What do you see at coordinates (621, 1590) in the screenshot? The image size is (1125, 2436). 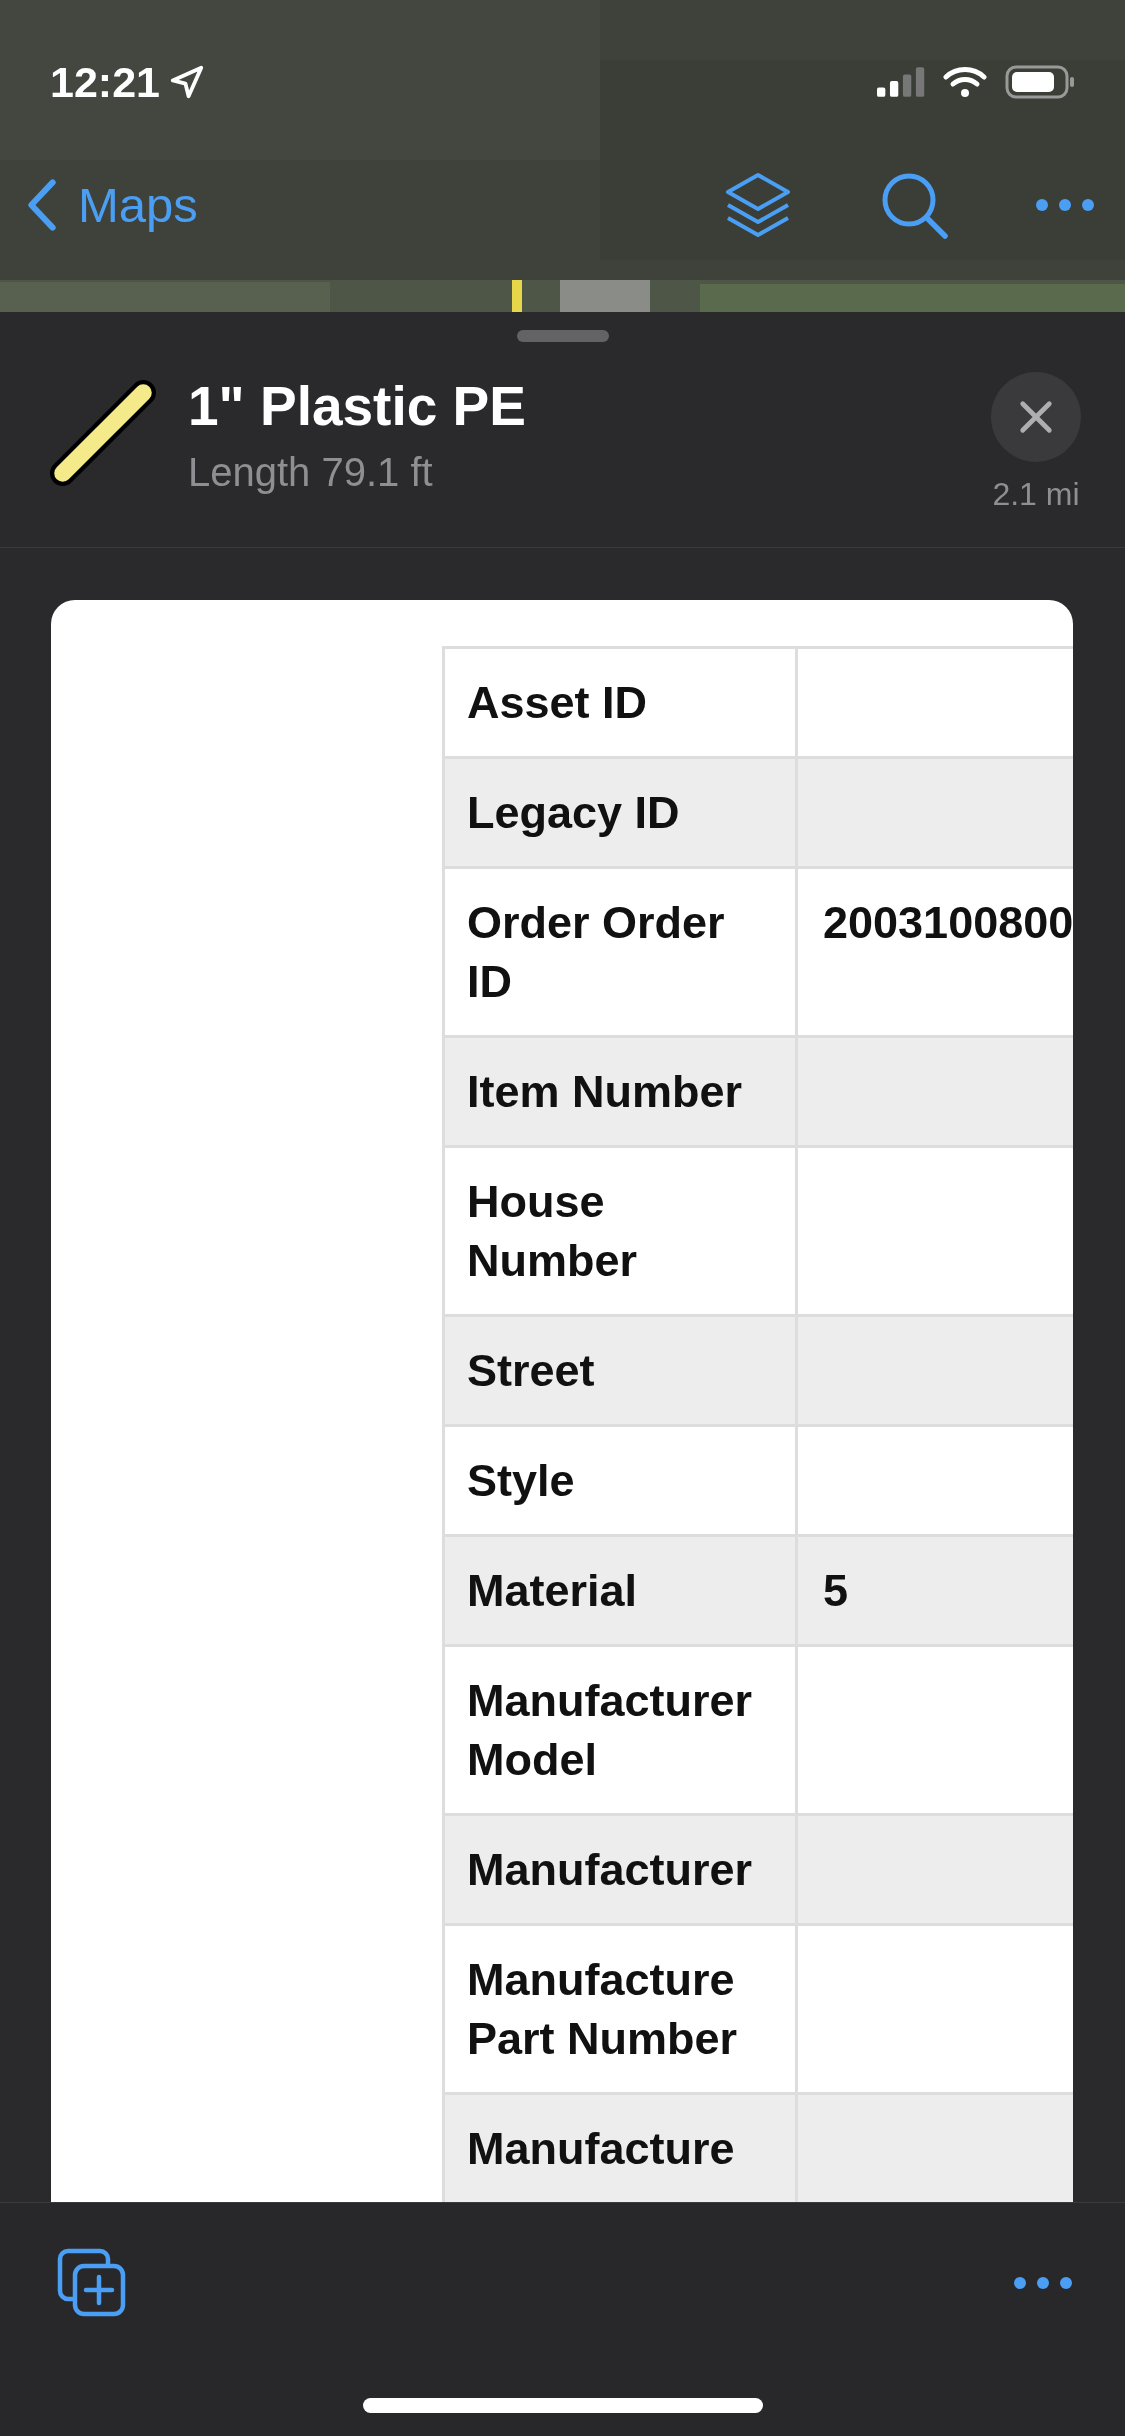 I see `table-cell: Material` at bounding box center [621, 1590].